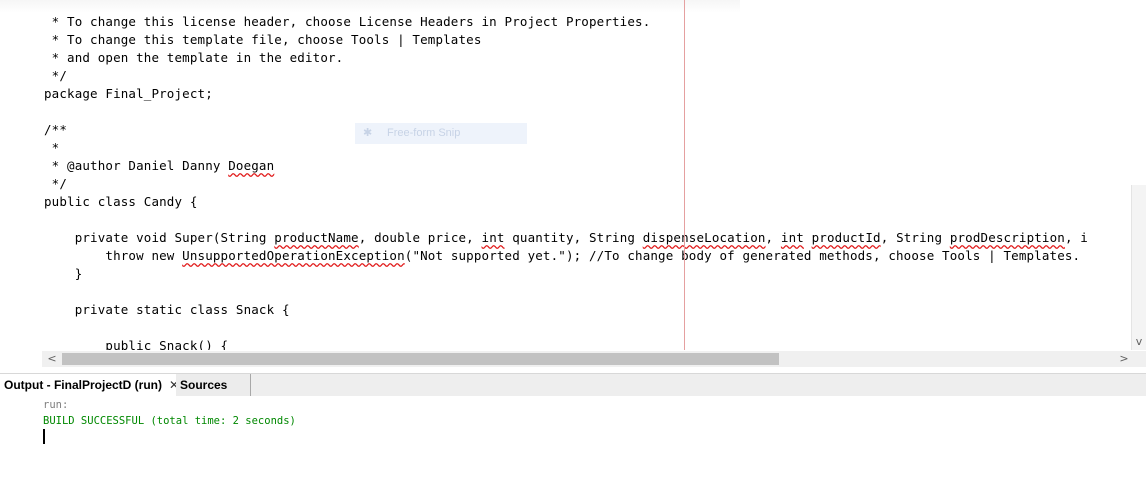  I want to click on code-text: package Final_Project;, so click(128, 93).